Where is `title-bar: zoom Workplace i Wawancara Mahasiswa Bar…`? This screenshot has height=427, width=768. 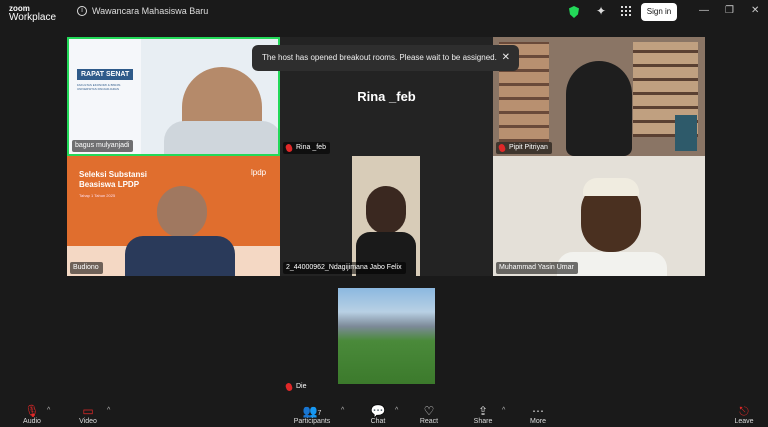 title-bar: zoom Workplace i Wawancara Mahasiswa Bar… is located at coordinates (384, 13).